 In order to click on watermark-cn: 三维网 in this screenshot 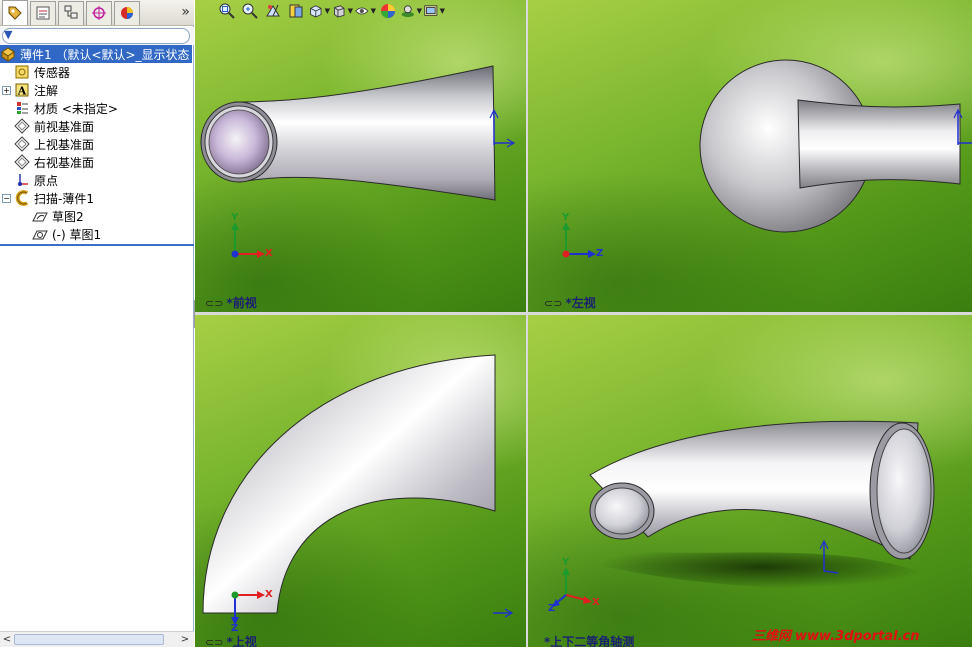, I will do `click(772, 636)`.